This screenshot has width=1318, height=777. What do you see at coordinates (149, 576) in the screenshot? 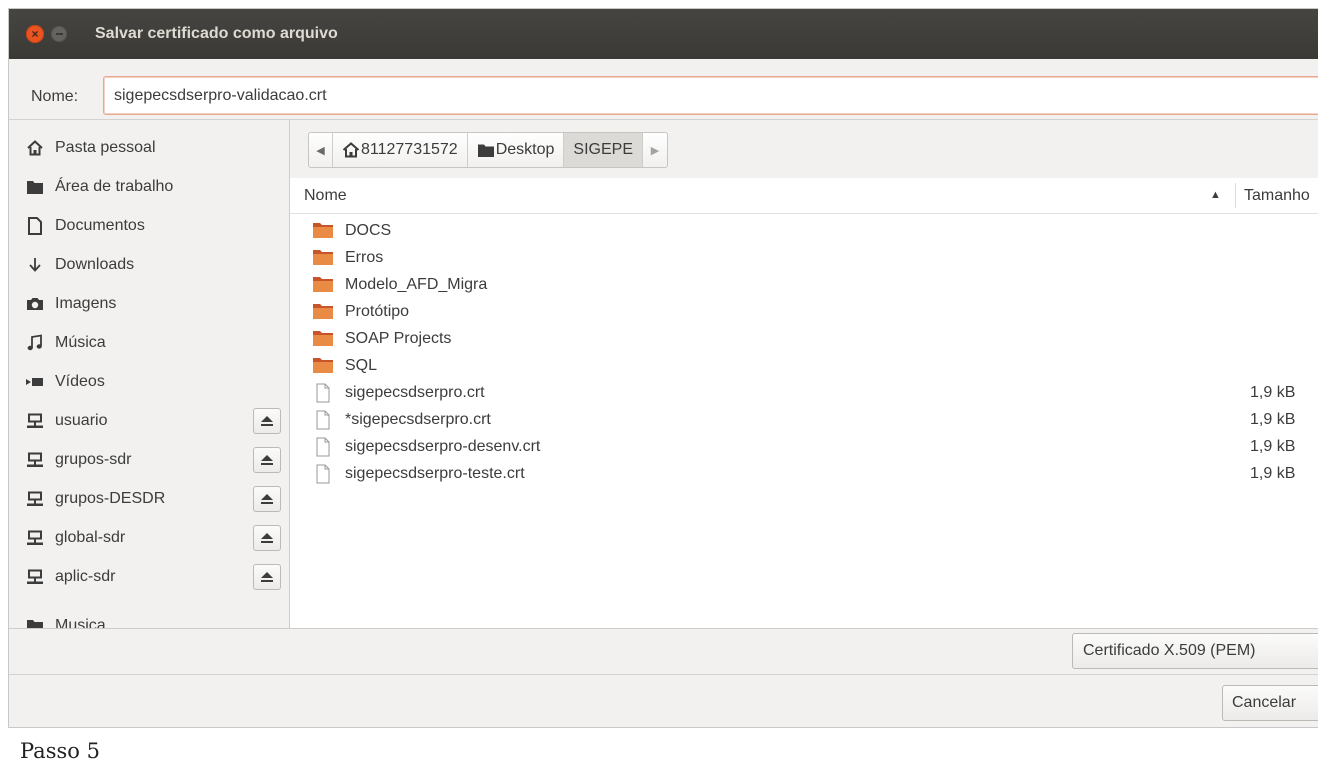
I see `sidebar-item-aplic-sdr: aplic-sdr` at bounding box center [149, 576].